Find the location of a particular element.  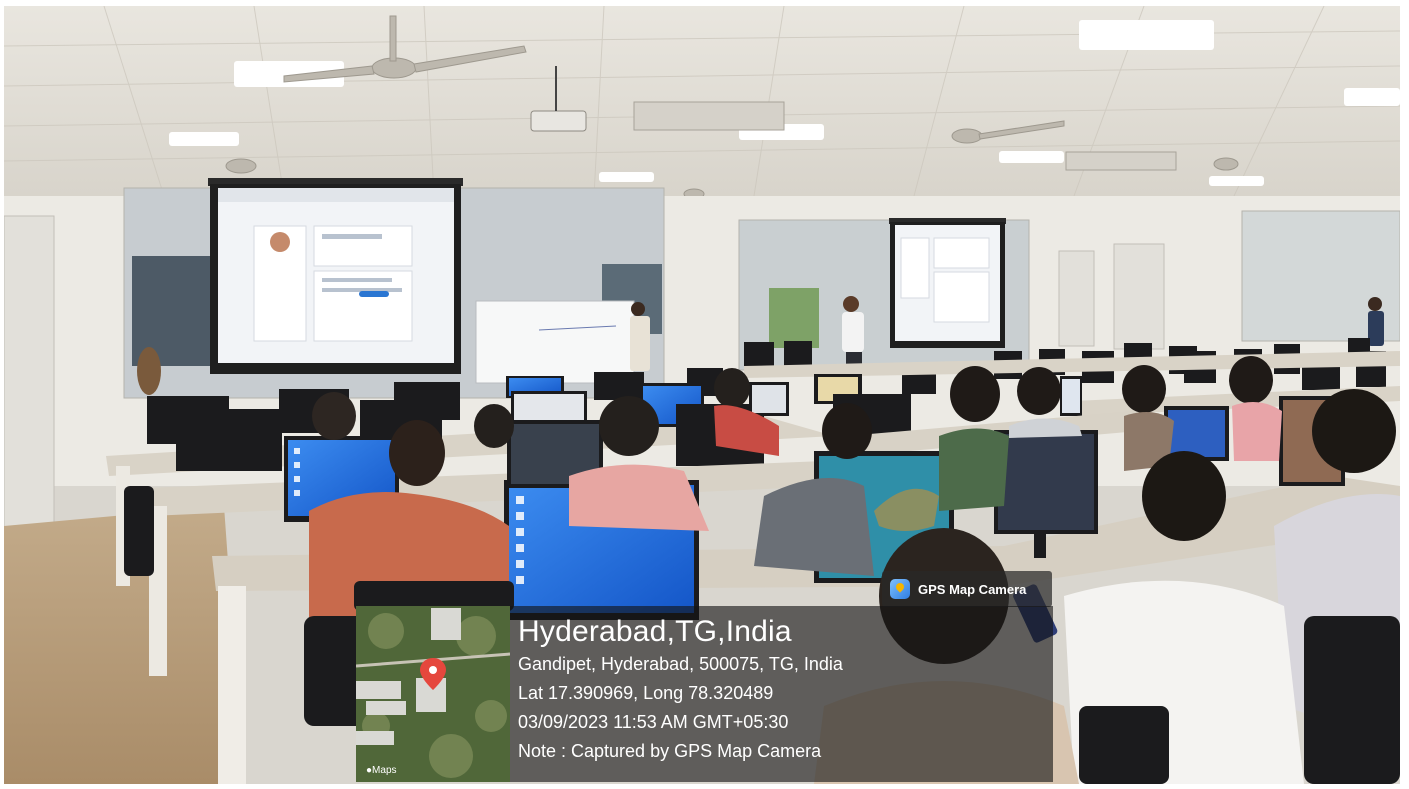

capture-note: Note : Captured by GPS Map Camera is located at coordinates (670, 751).